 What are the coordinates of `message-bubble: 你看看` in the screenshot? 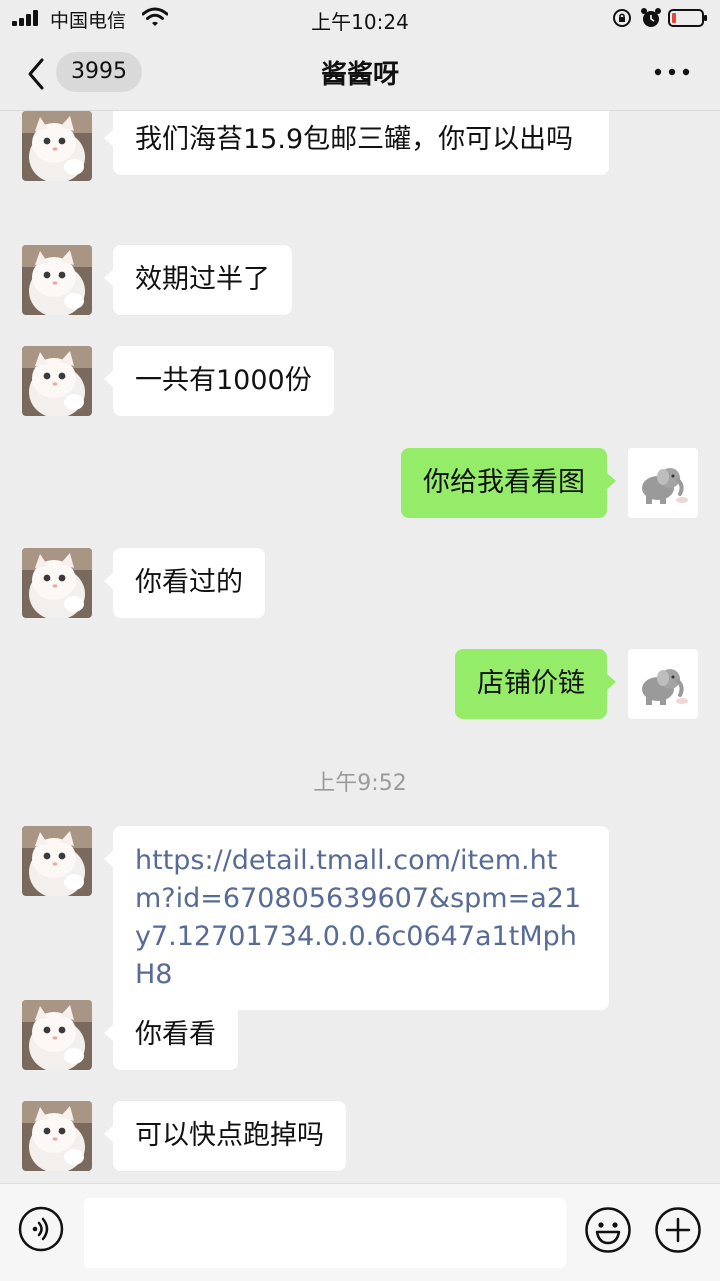 It's located at (171, 1035).